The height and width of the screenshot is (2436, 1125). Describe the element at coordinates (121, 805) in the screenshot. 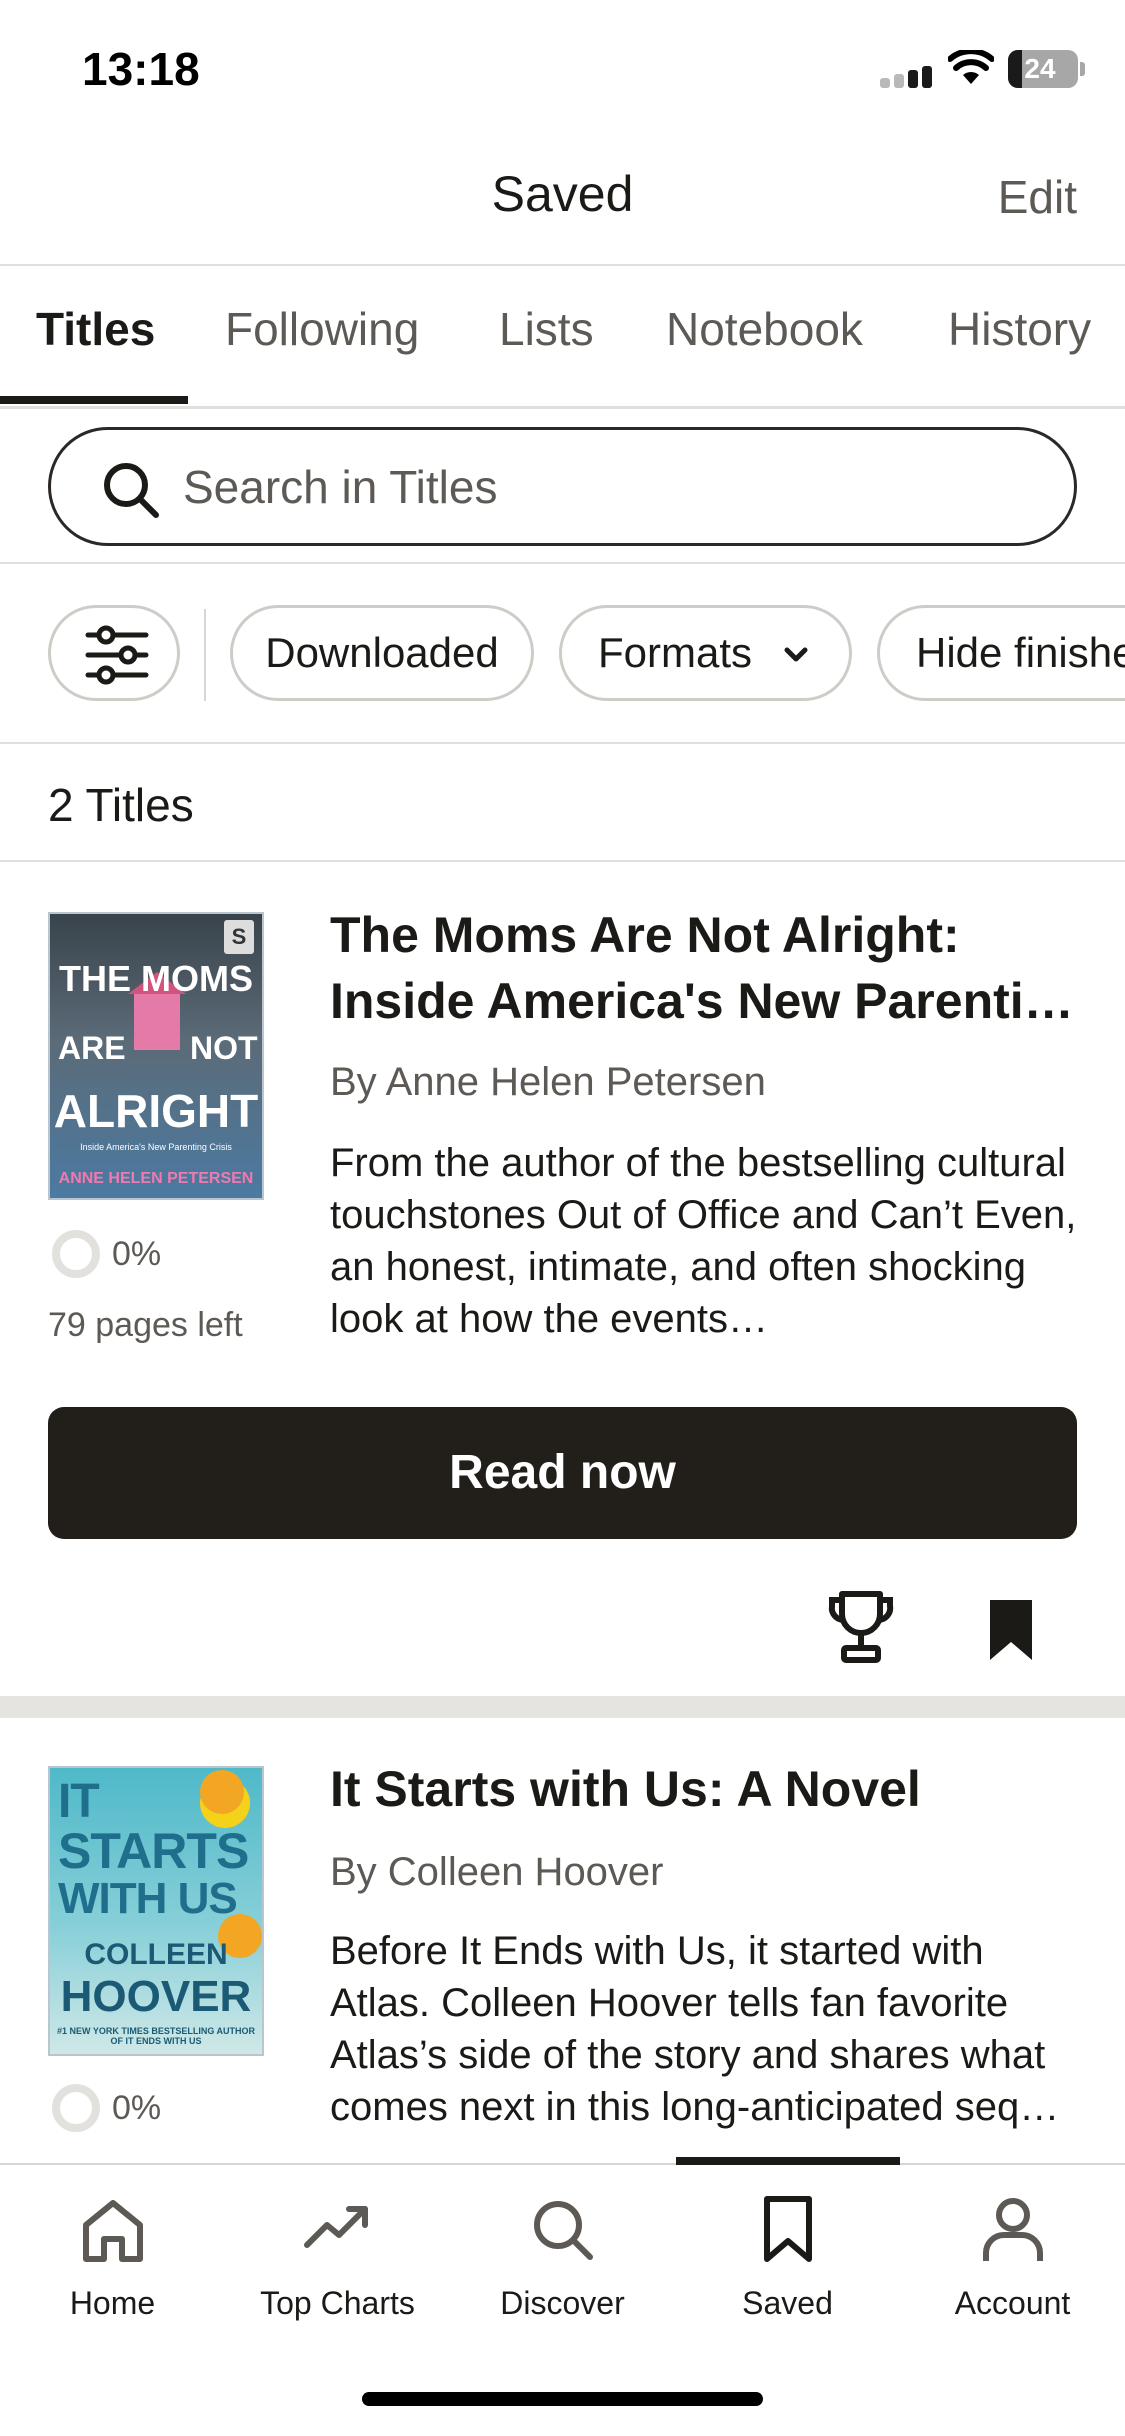

I see `titles-count: 2 Titles` at that location.